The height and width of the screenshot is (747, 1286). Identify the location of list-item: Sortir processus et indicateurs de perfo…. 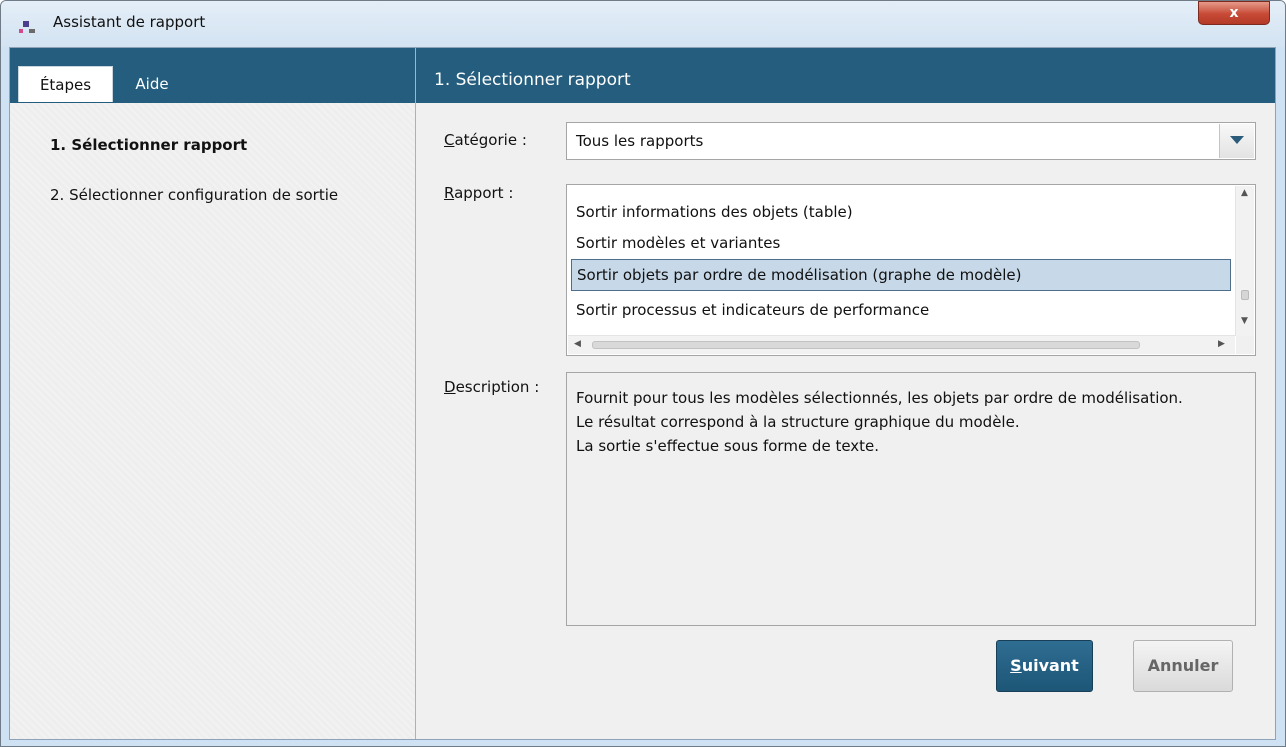
(901, 310).